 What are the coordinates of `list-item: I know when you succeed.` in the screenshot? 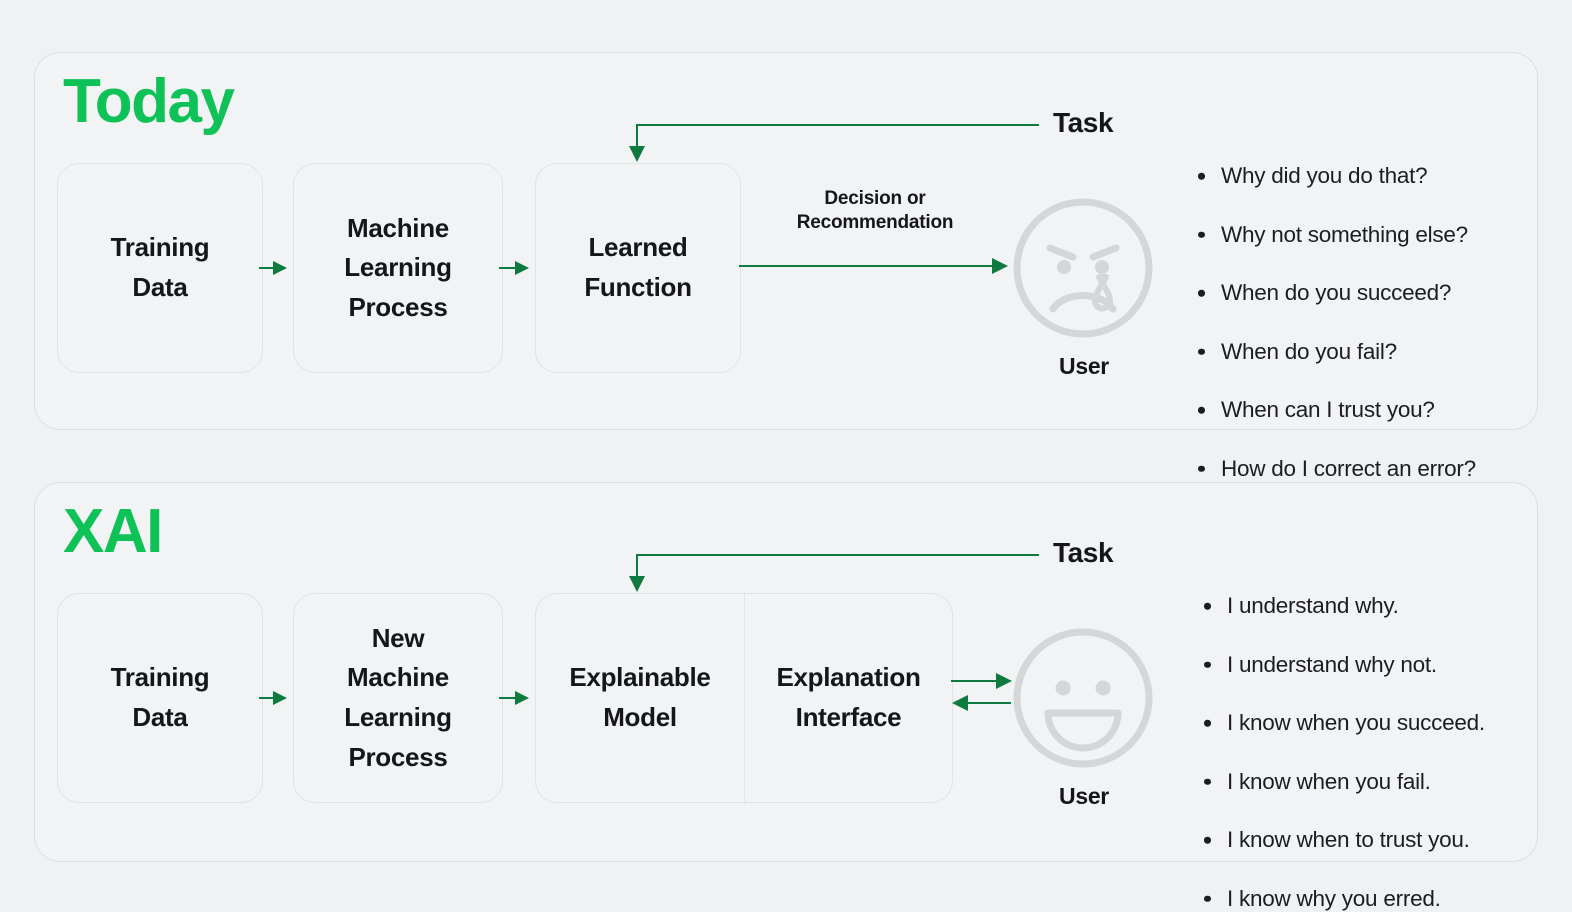 It's located at (1343, 723).